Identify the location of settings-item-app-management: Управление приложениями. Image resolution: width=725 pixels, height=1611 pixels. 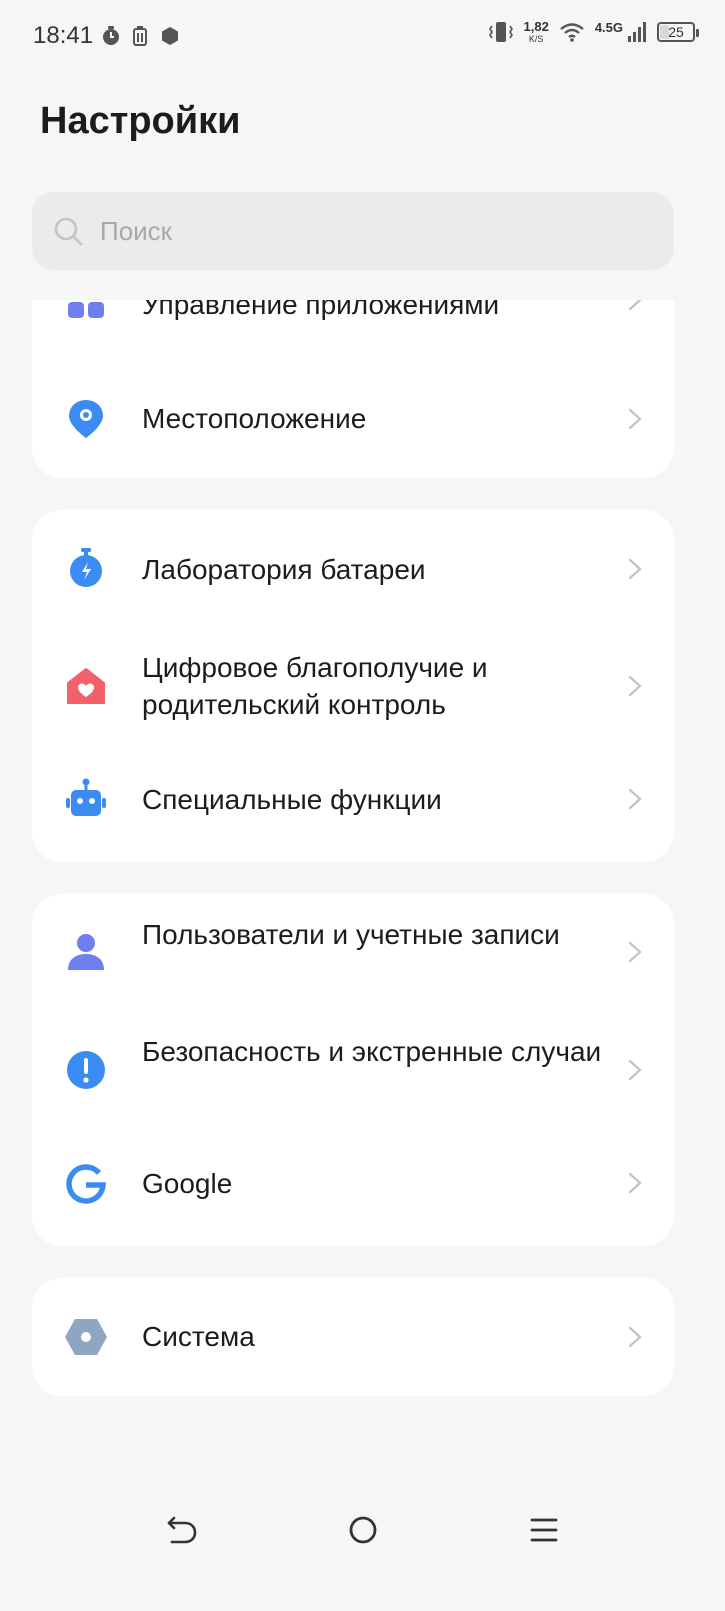
(353, 330).